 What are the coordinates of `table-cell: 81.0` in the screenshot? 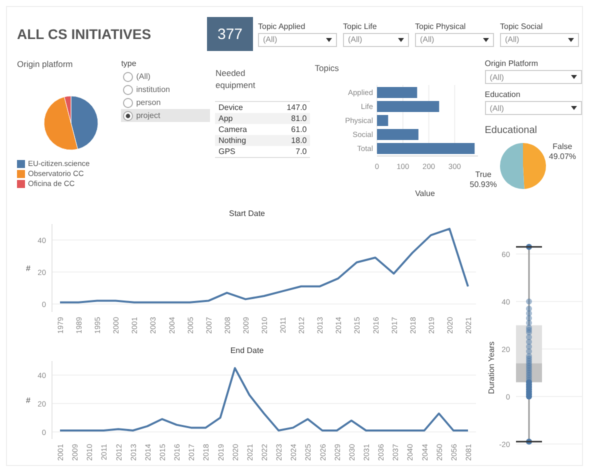 It's located at (299, 118).